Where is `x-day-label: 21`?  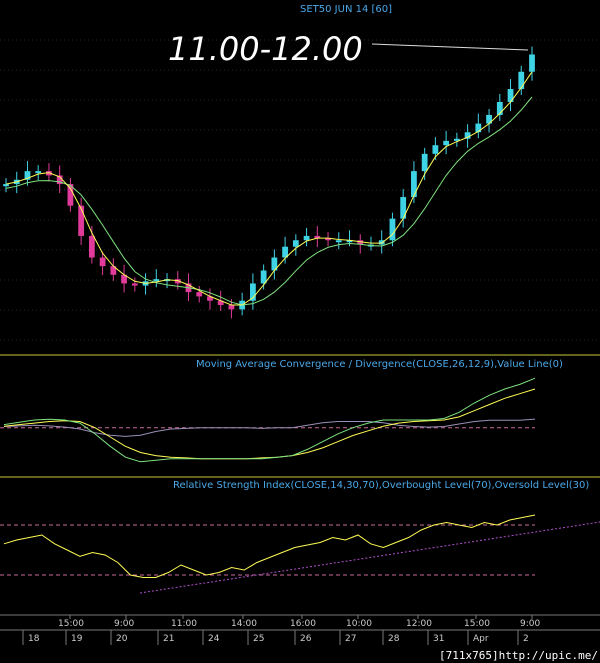 x-day-label: 21 is located at coordinates (168, 639).